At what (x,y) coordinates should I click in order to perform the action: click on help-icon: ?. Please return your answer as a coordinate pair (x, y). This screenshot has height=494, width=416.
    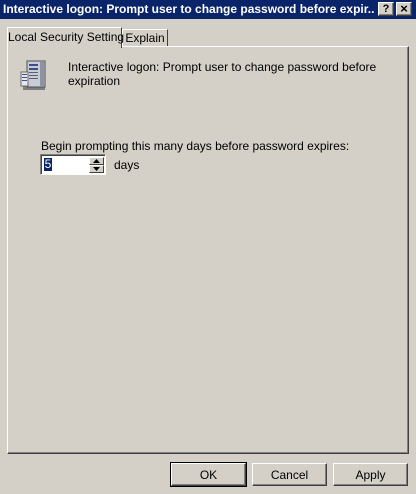
    Looking at the image, I should click on (386, 9).